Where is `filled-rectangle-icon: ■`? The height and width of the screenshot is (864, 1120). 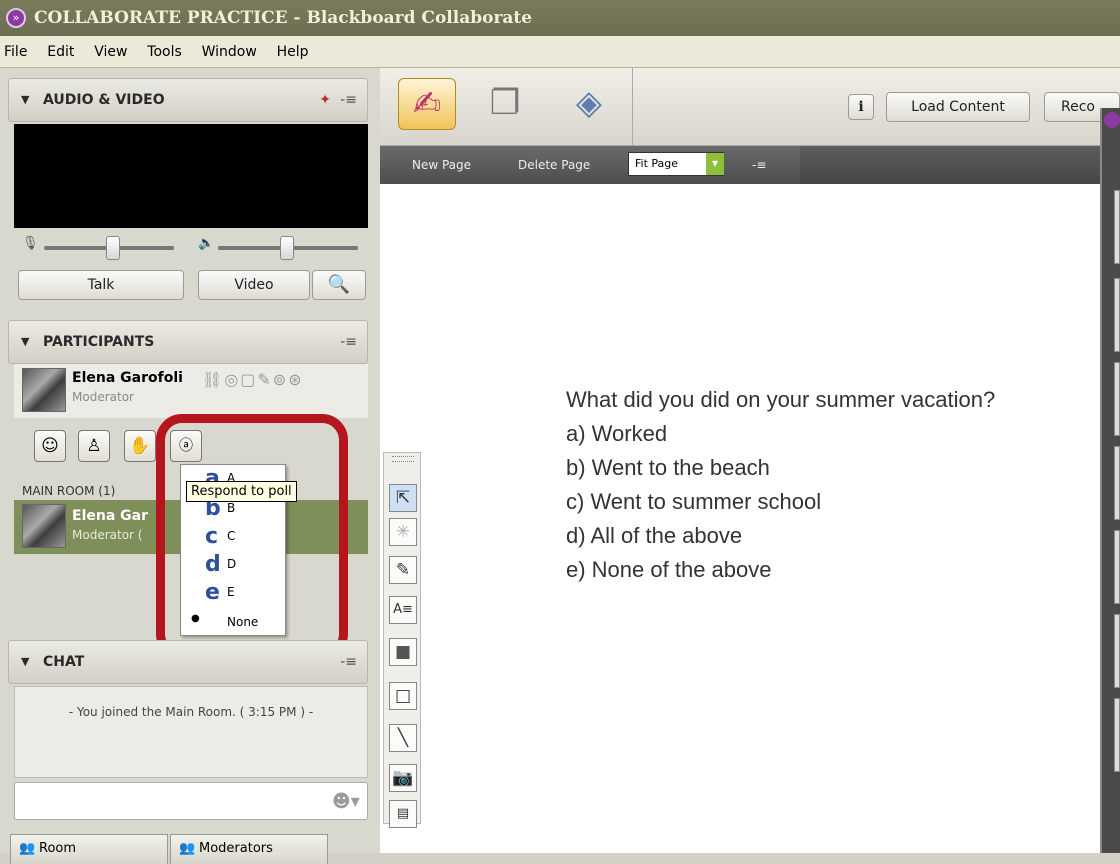 filled-rectangle-icon: ■ is located at coordinates (403, 652).